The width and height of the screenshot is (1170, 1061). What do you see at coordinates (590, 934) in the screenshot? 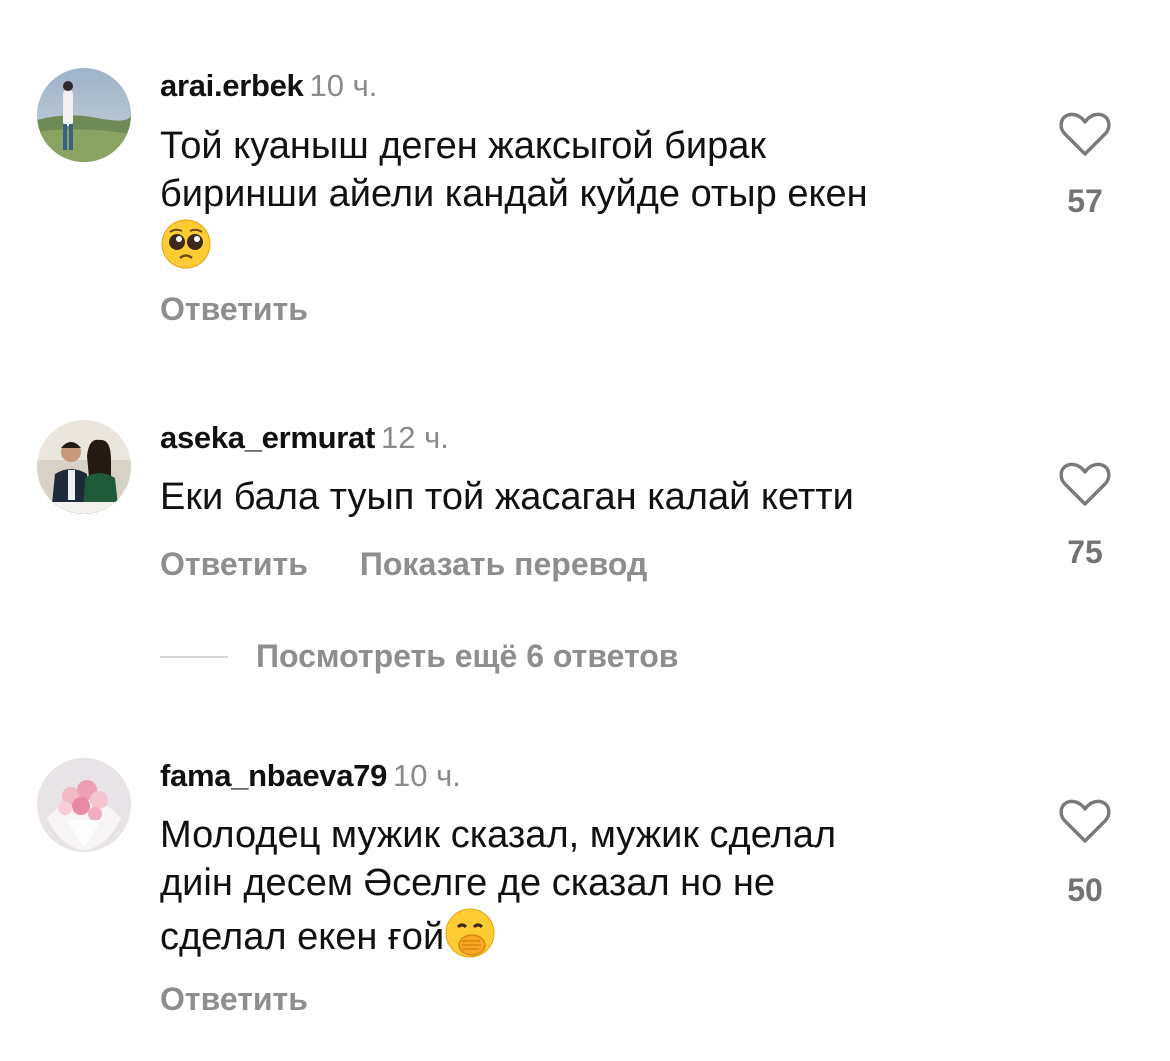
I see `comment-line: сделал екен ғой` at bounding box center [590, 934].